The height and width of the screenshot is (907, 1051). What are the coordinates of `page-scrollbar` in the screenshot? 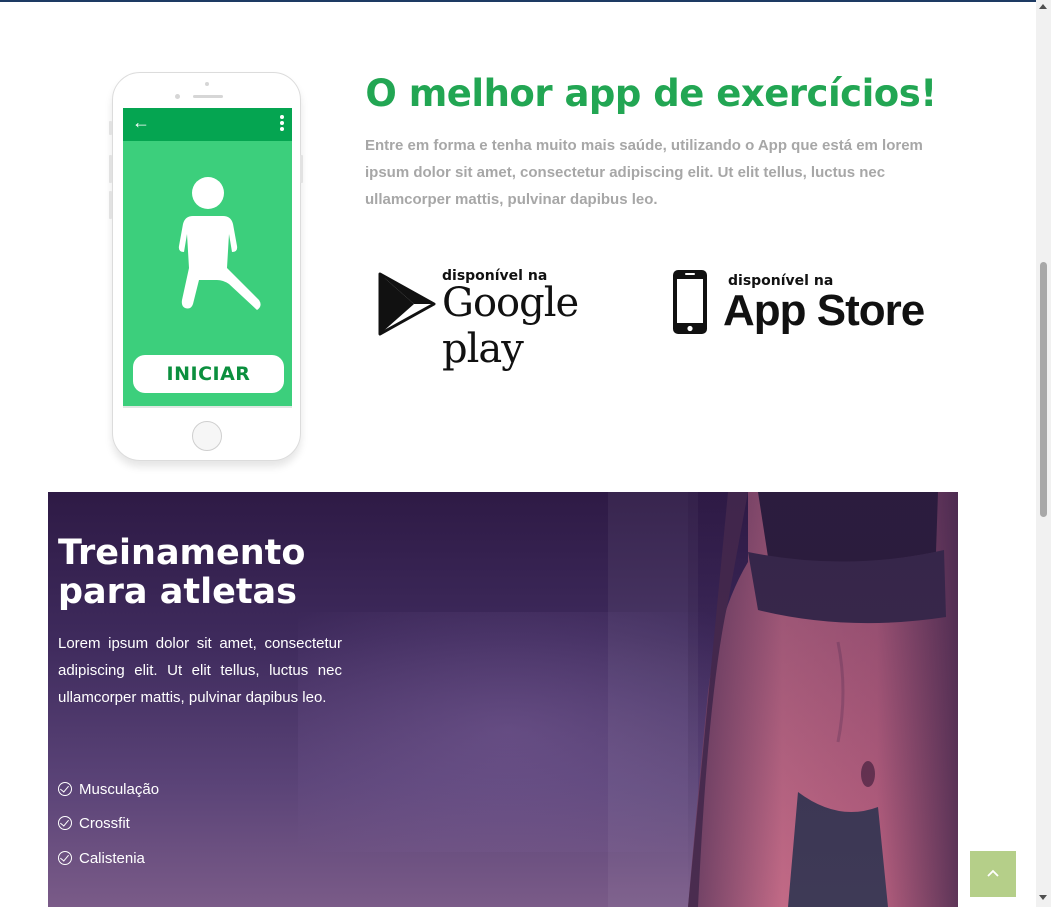 It's located at (1043, 453).